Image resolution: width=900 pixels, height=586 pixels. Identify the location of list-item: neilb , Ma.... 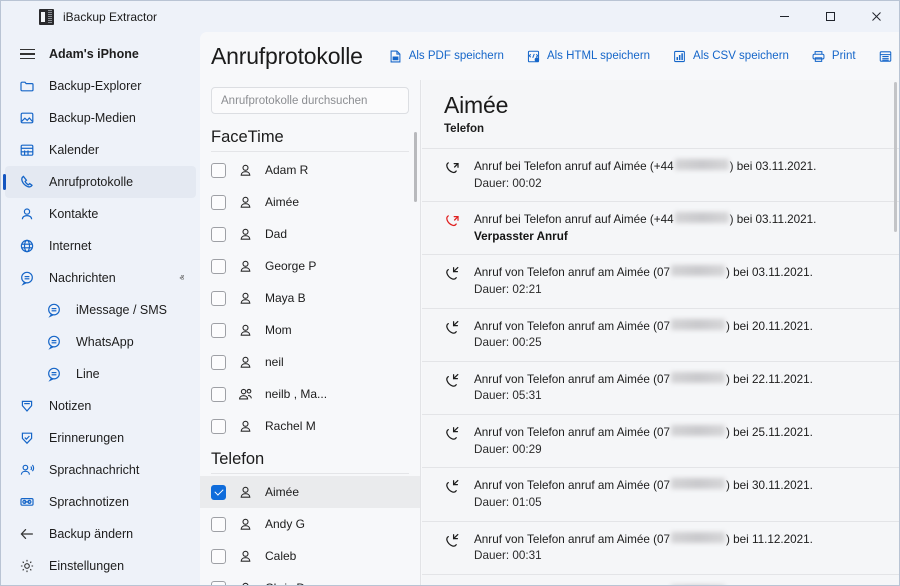
(310, 394).